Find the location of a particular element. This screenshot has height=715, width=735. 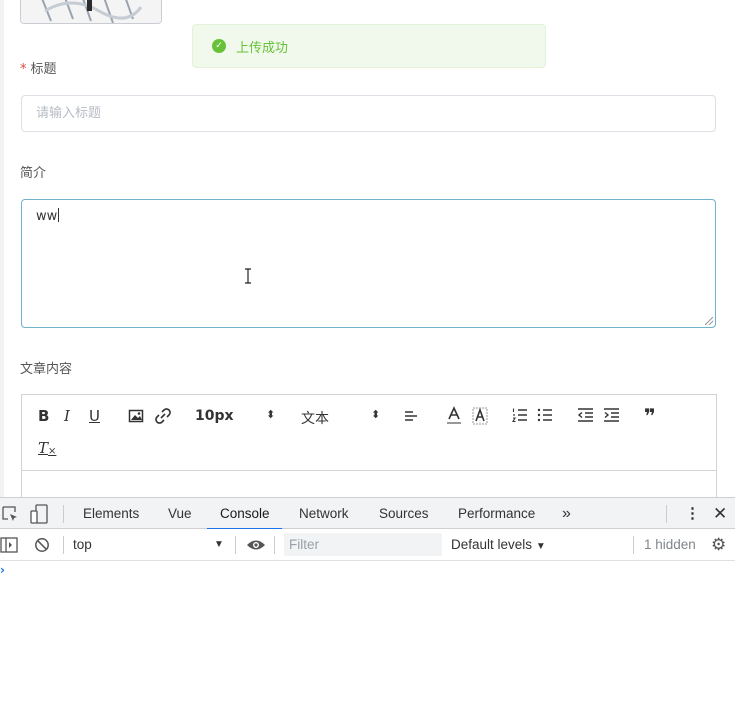

paragraph-arrows-icon: ⬍ is located at coordinates (375, 414).